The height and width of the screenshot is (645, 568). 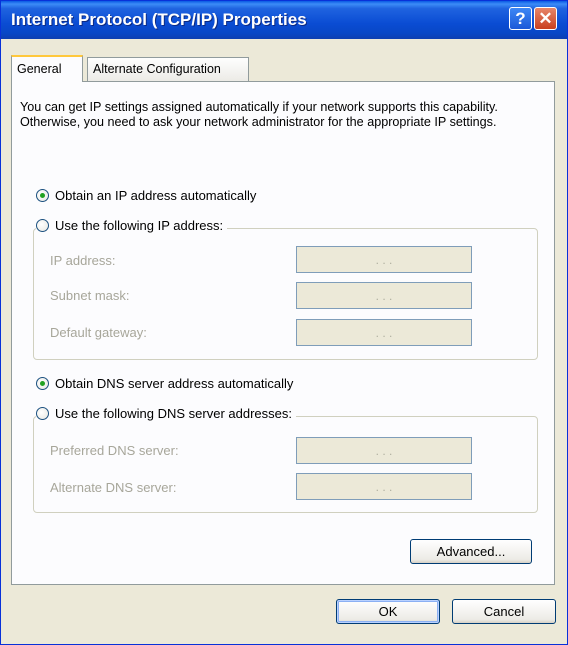 I want to click on window-title: Internet Protocol (TCP/IP) Properties, so click(x=159, y=19).